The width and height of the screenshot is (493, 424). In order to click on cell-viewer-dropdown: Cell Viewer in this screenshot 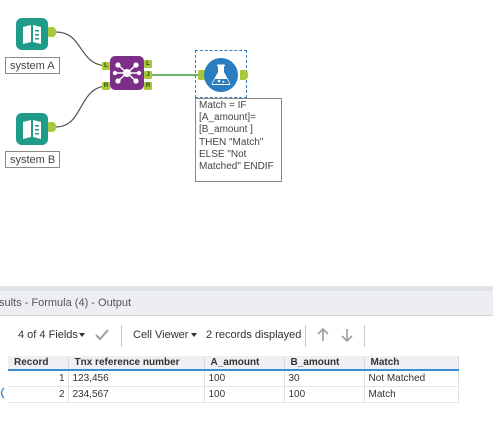, I will do `click(160, 335)`.